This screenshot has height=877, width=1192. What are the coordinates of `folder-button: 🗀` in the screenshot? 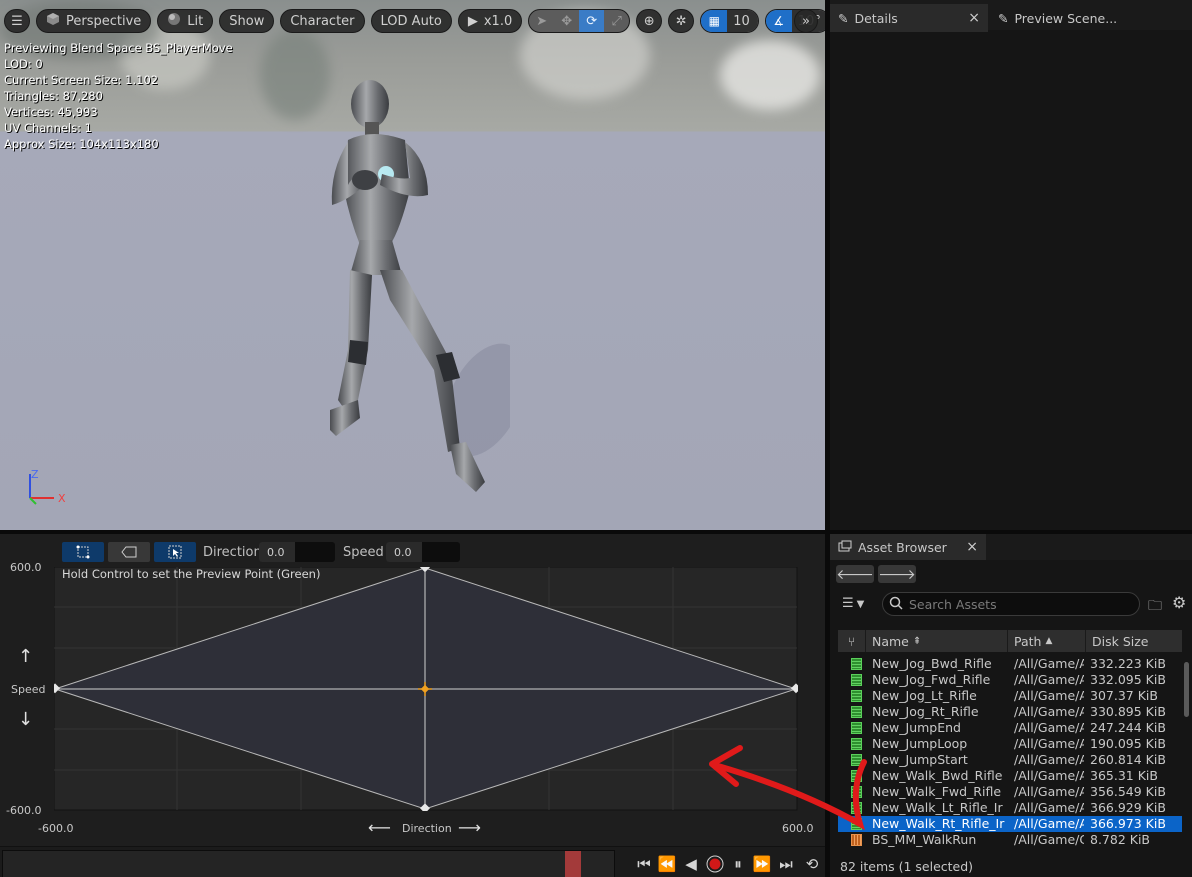 It's located at (1155, 607).